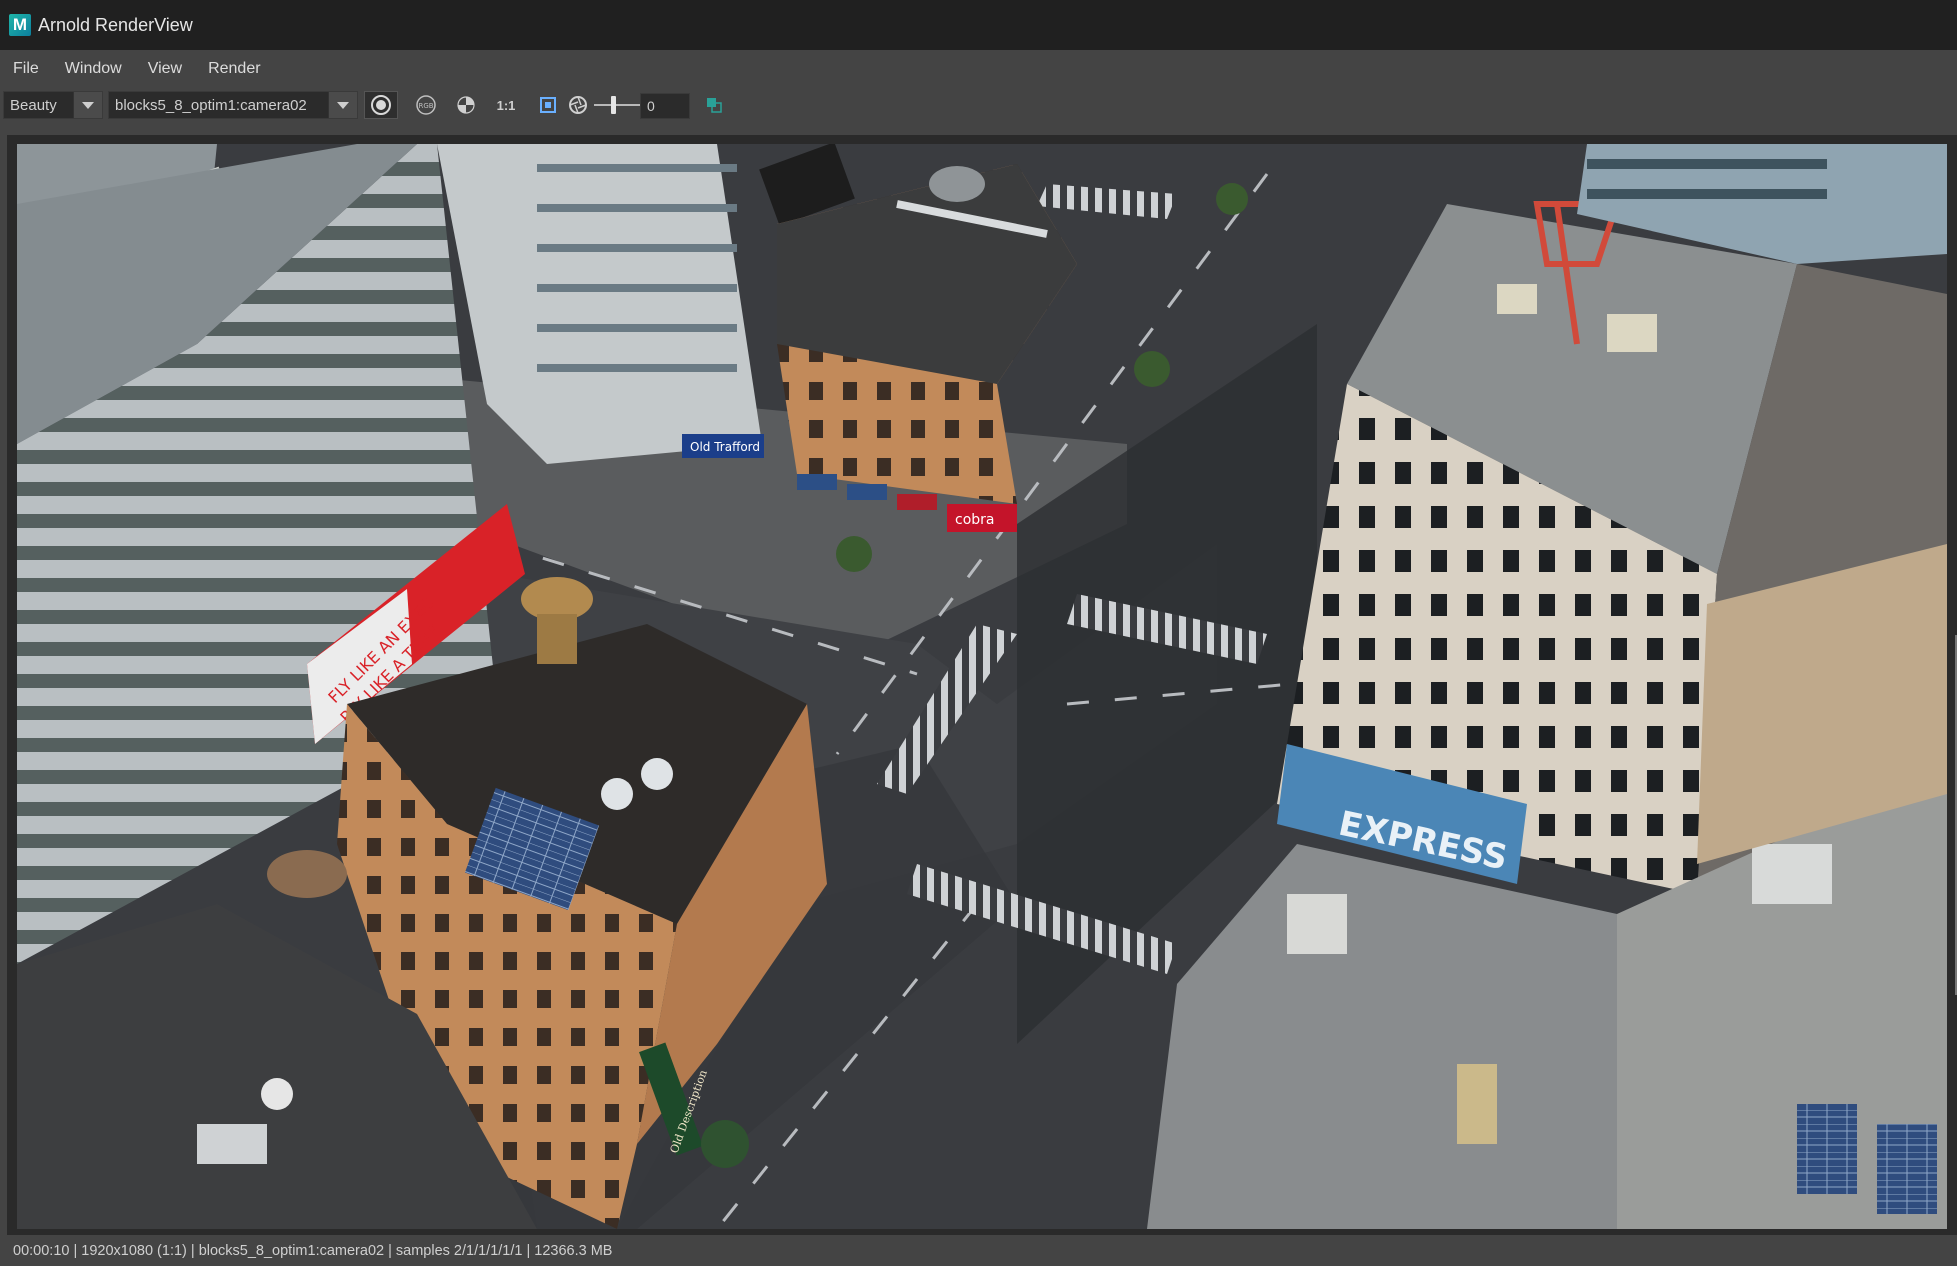  I want to click on menu-view: View, so click(165, 69).